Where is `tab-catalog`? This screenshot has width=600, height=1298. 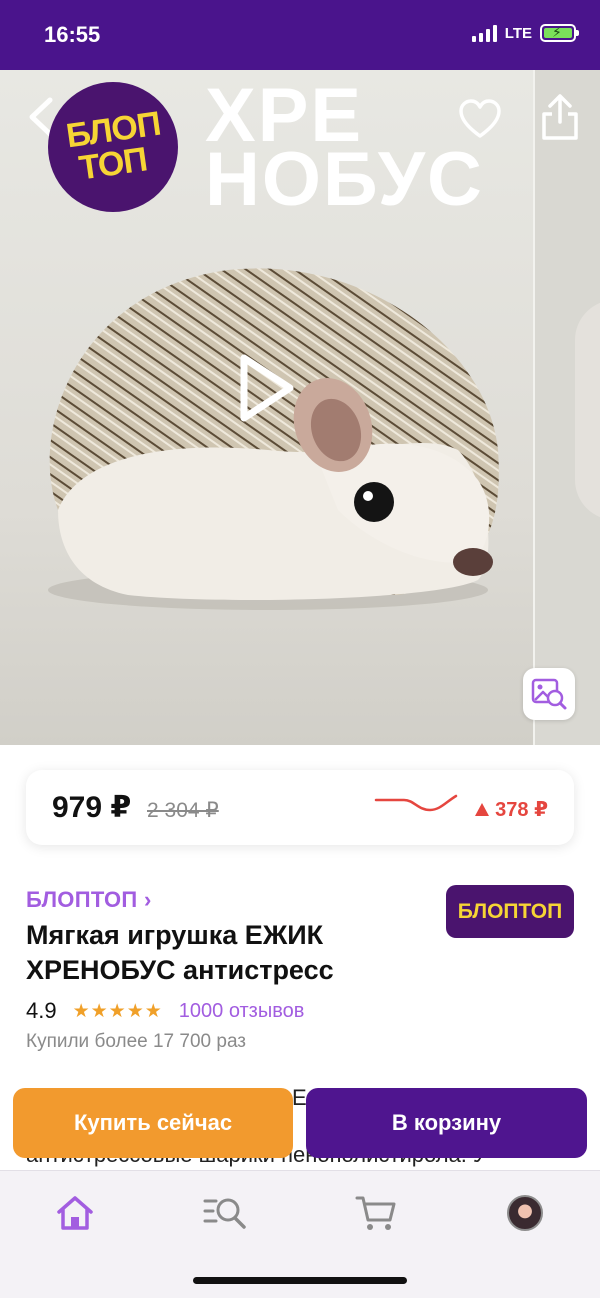
tab-catalog is located at coordinates (225, 1213).